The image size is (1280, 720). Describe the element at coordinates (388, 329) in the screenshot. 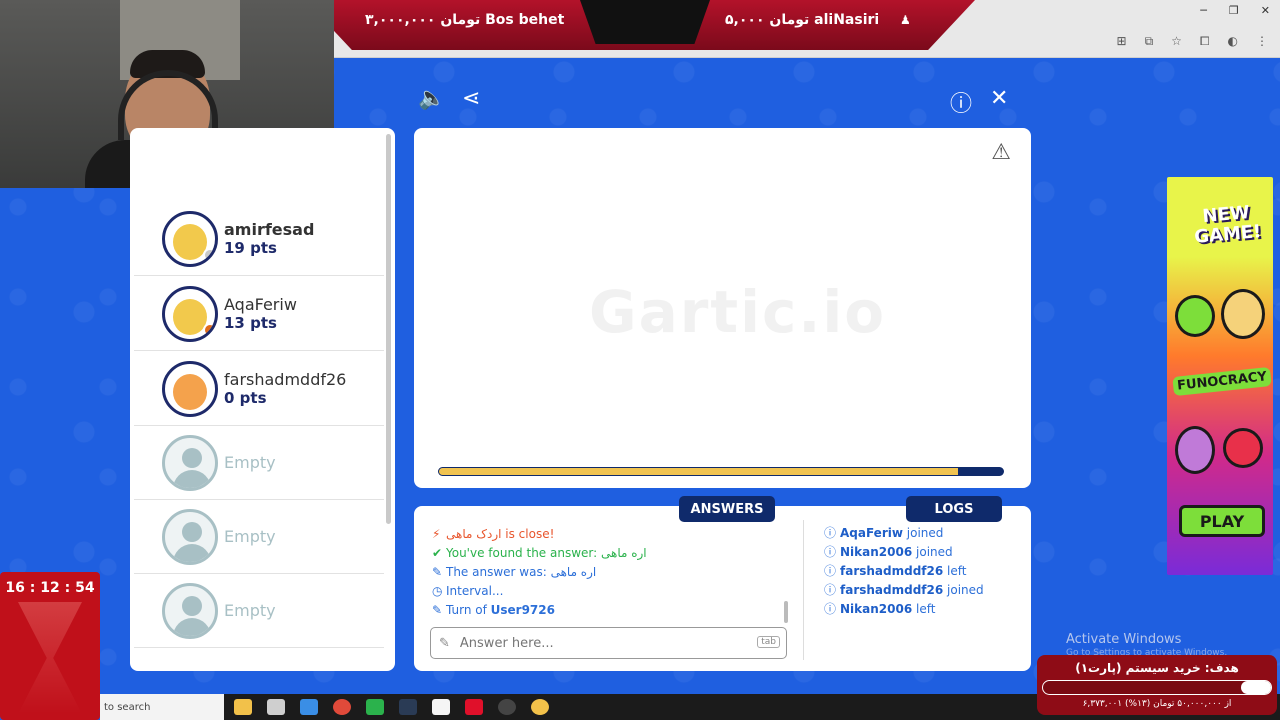

I see `players-scrollbar` at that location.